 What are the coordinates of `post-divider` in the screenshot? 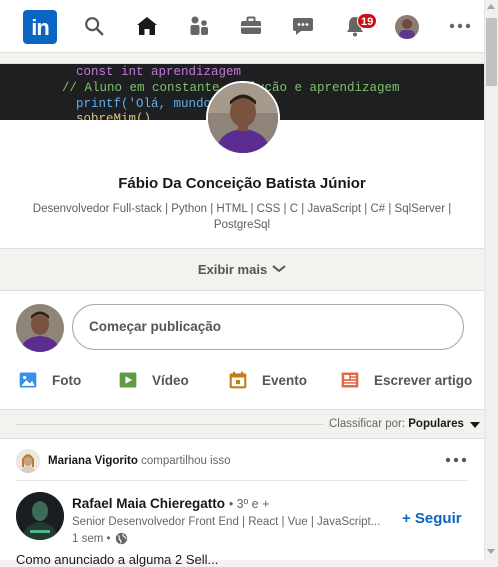 It's located at (242, 480).